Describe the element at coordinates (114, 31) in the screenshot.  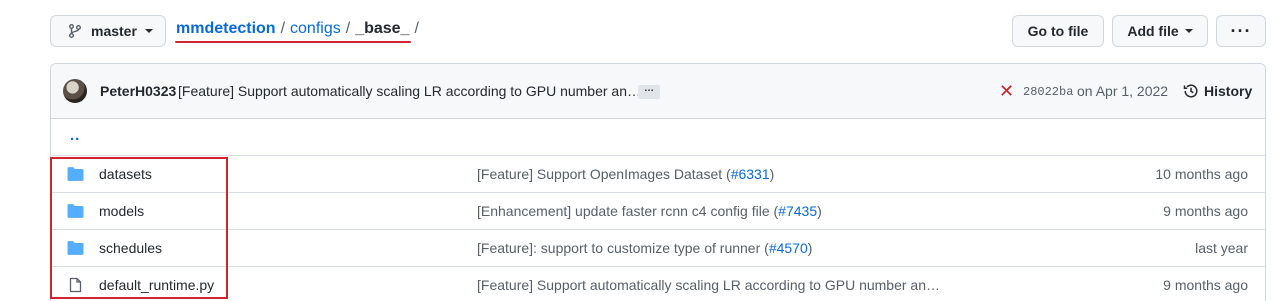
I see `branch-name: master` at that location.